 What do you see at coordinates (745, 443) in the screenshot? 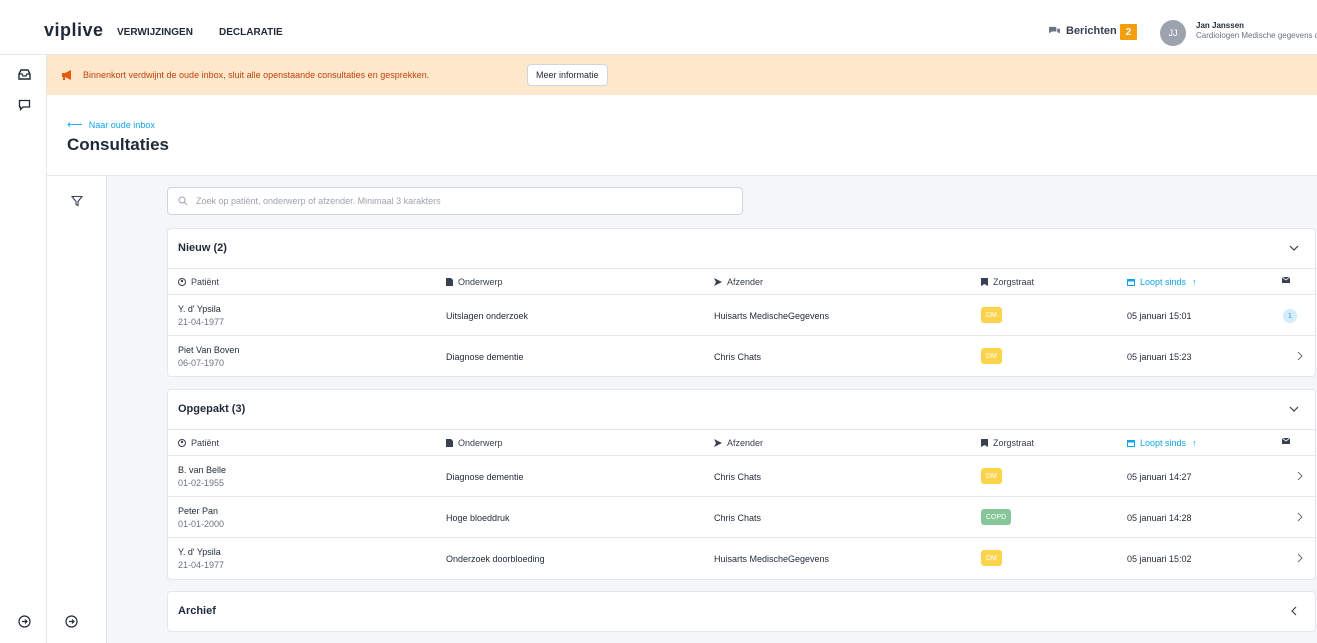
I see `column-label: Afzender` at bounding box center [745, 443].